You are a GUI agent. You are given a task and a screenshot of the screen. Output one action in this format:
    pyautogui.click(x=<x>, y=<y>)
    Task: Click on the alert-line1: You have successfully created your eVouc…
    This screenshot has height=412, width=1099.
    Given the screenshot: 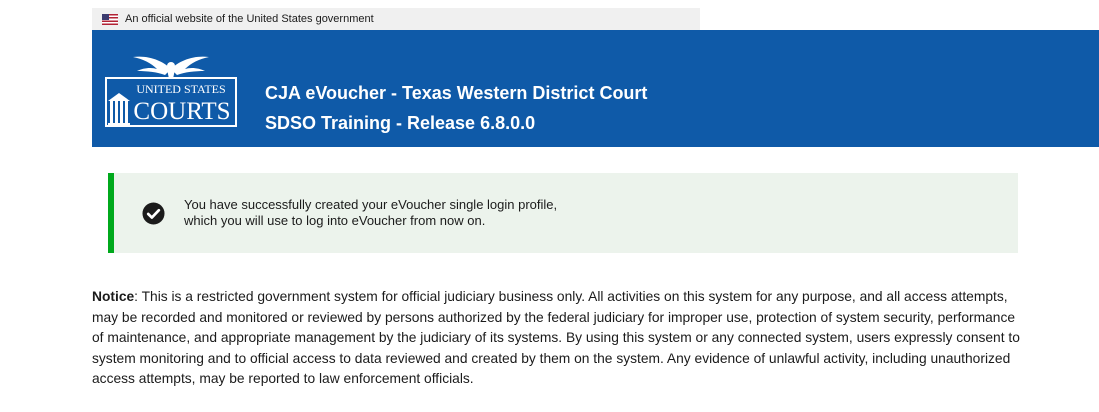 What is the action you would take?
    pyautogui.click(x=371, y=204)
    